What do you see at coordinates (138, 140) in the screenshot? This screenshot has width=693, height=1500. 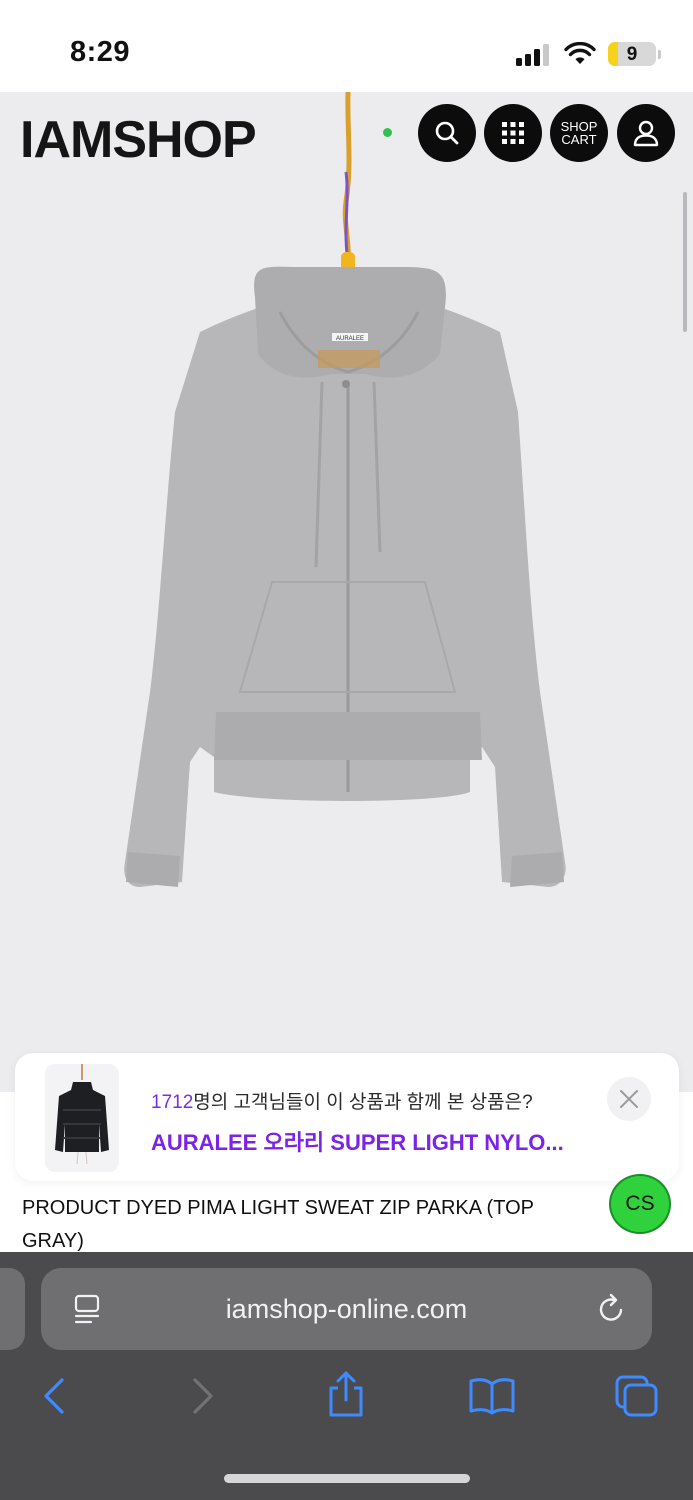 I see `logo: IAMSHOP` at bounding box center [138, 140].